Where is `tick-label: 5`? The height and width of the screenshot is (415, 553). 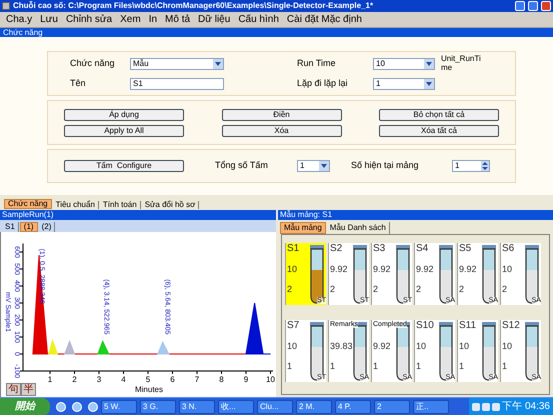 tick-label: 5 is located at coordinates (148, 379).